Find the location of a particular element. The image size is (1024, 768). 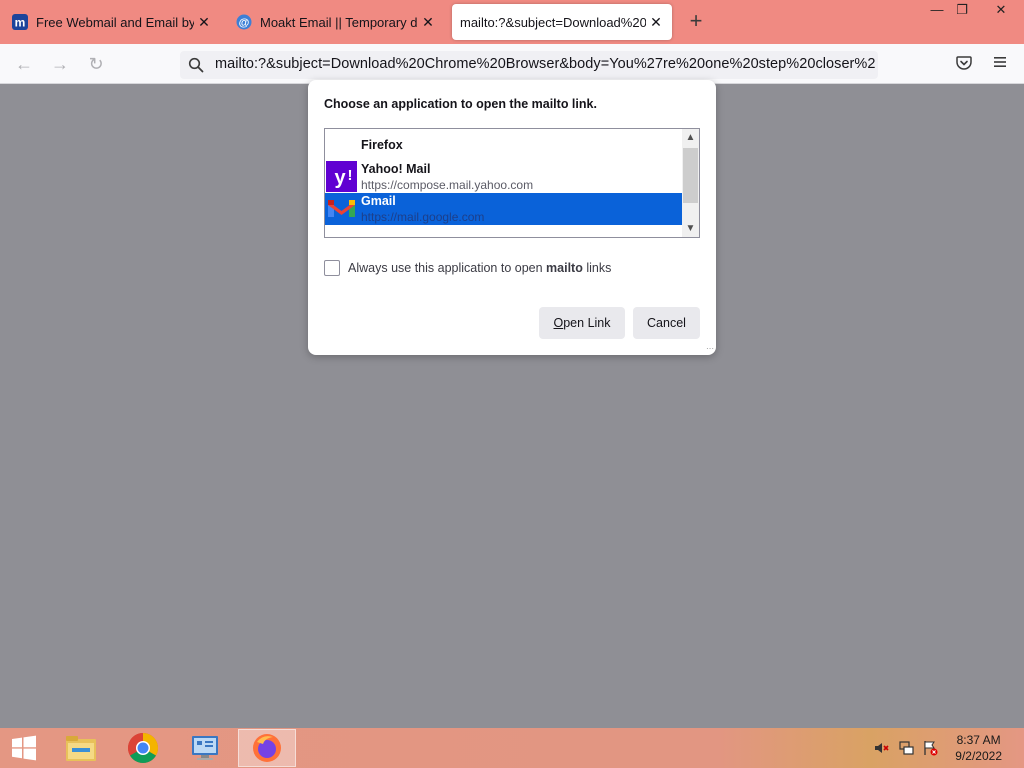

mail-com-icon: m is located at coordinates (20, 22).